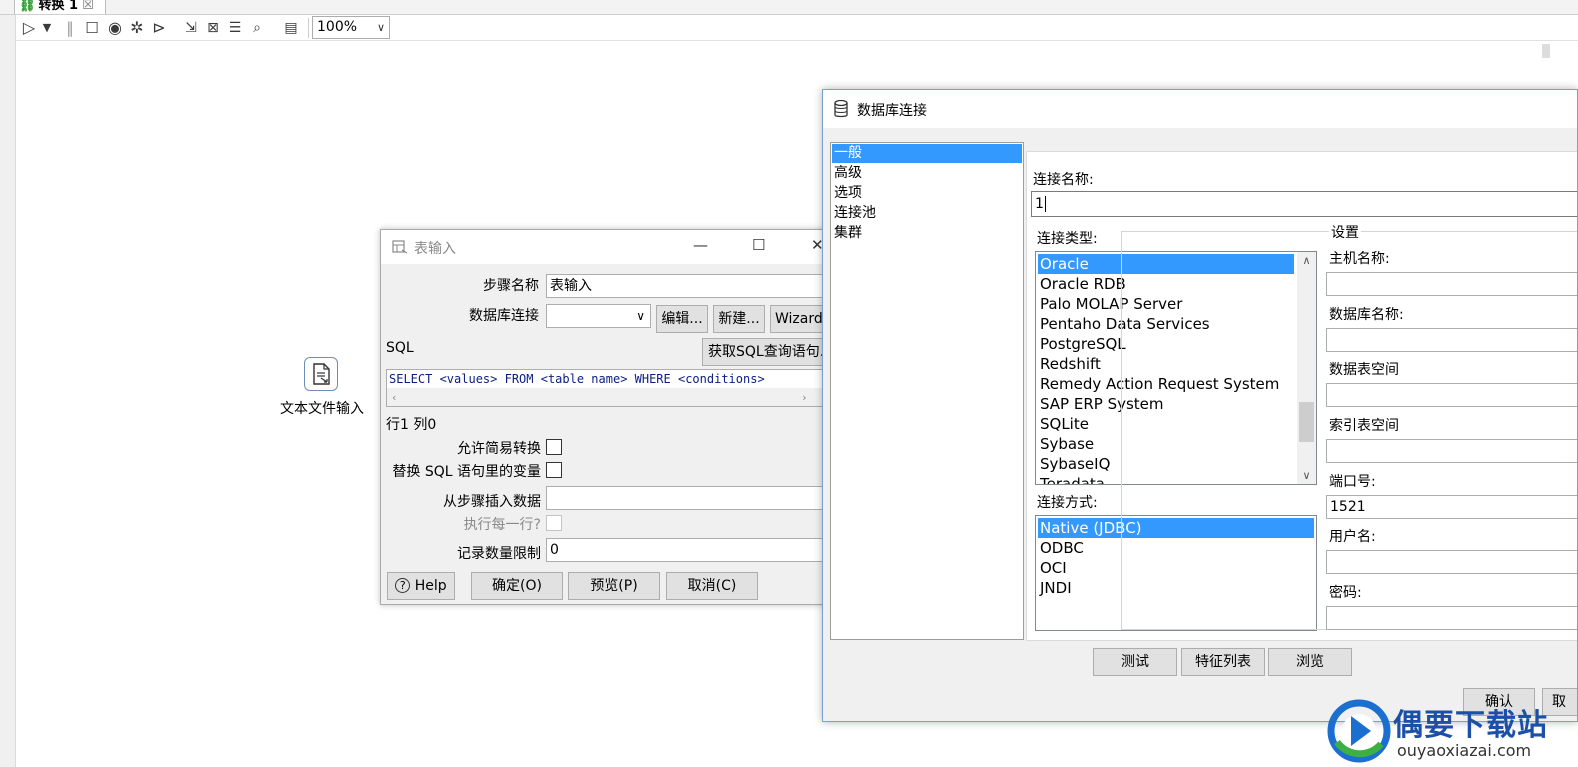  What do you see at coordinates (1451, 395) in the screenshot?
I see `data-tablespace-input` at bounding box center [1451, 395].